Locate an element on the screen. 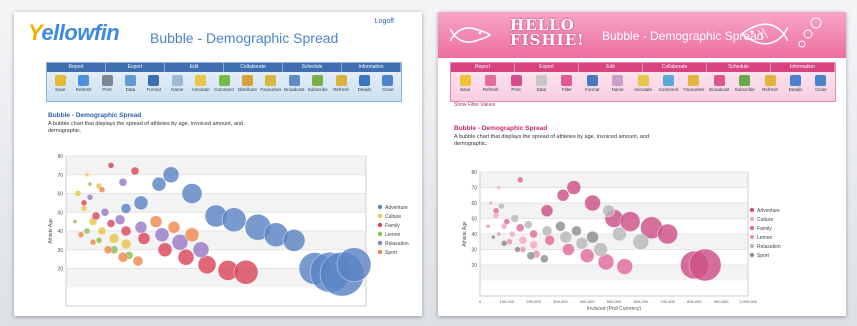  toolbar-button-annotate: Annotate is located at coordinates (200, 83).